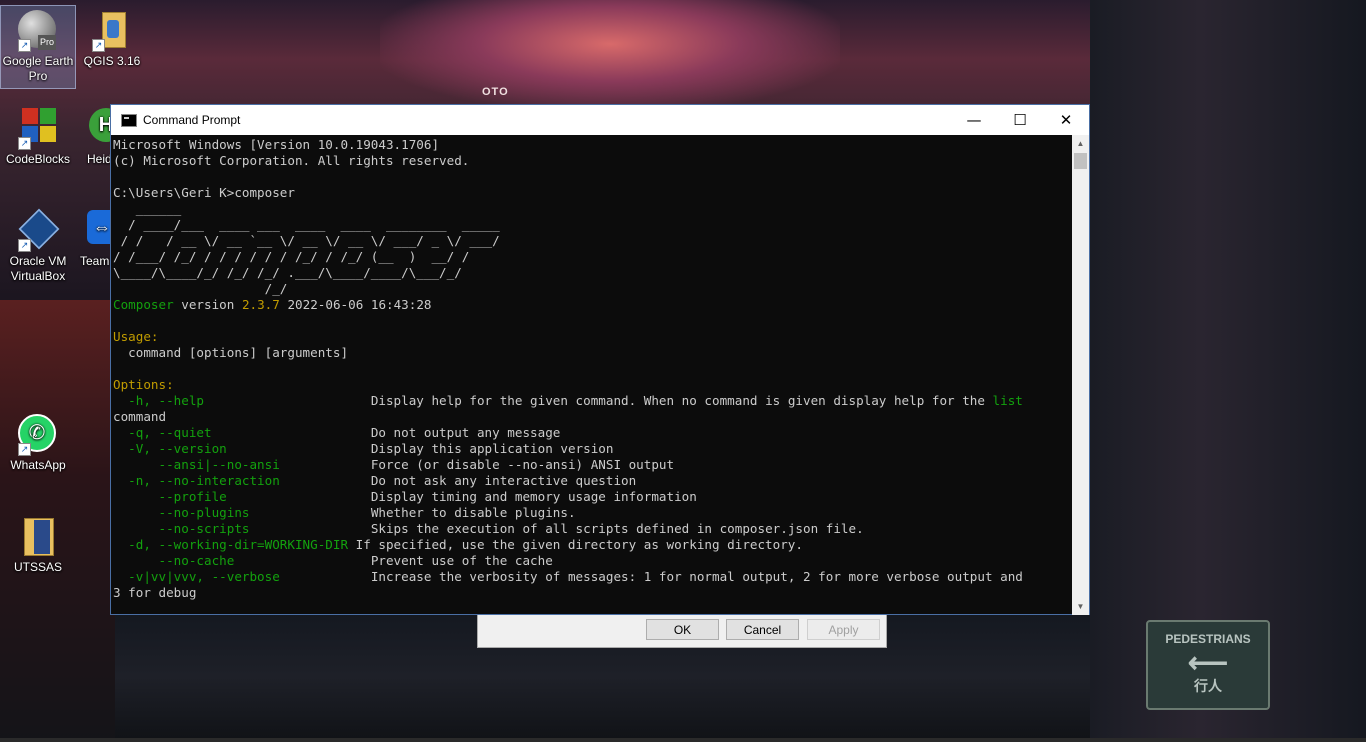 This screenshot has height=742, width=1366. What do you see at coordinates (136, 336) in the screenshot?
I see `usage-heading: Usage:` at bounding box center [136, 336].